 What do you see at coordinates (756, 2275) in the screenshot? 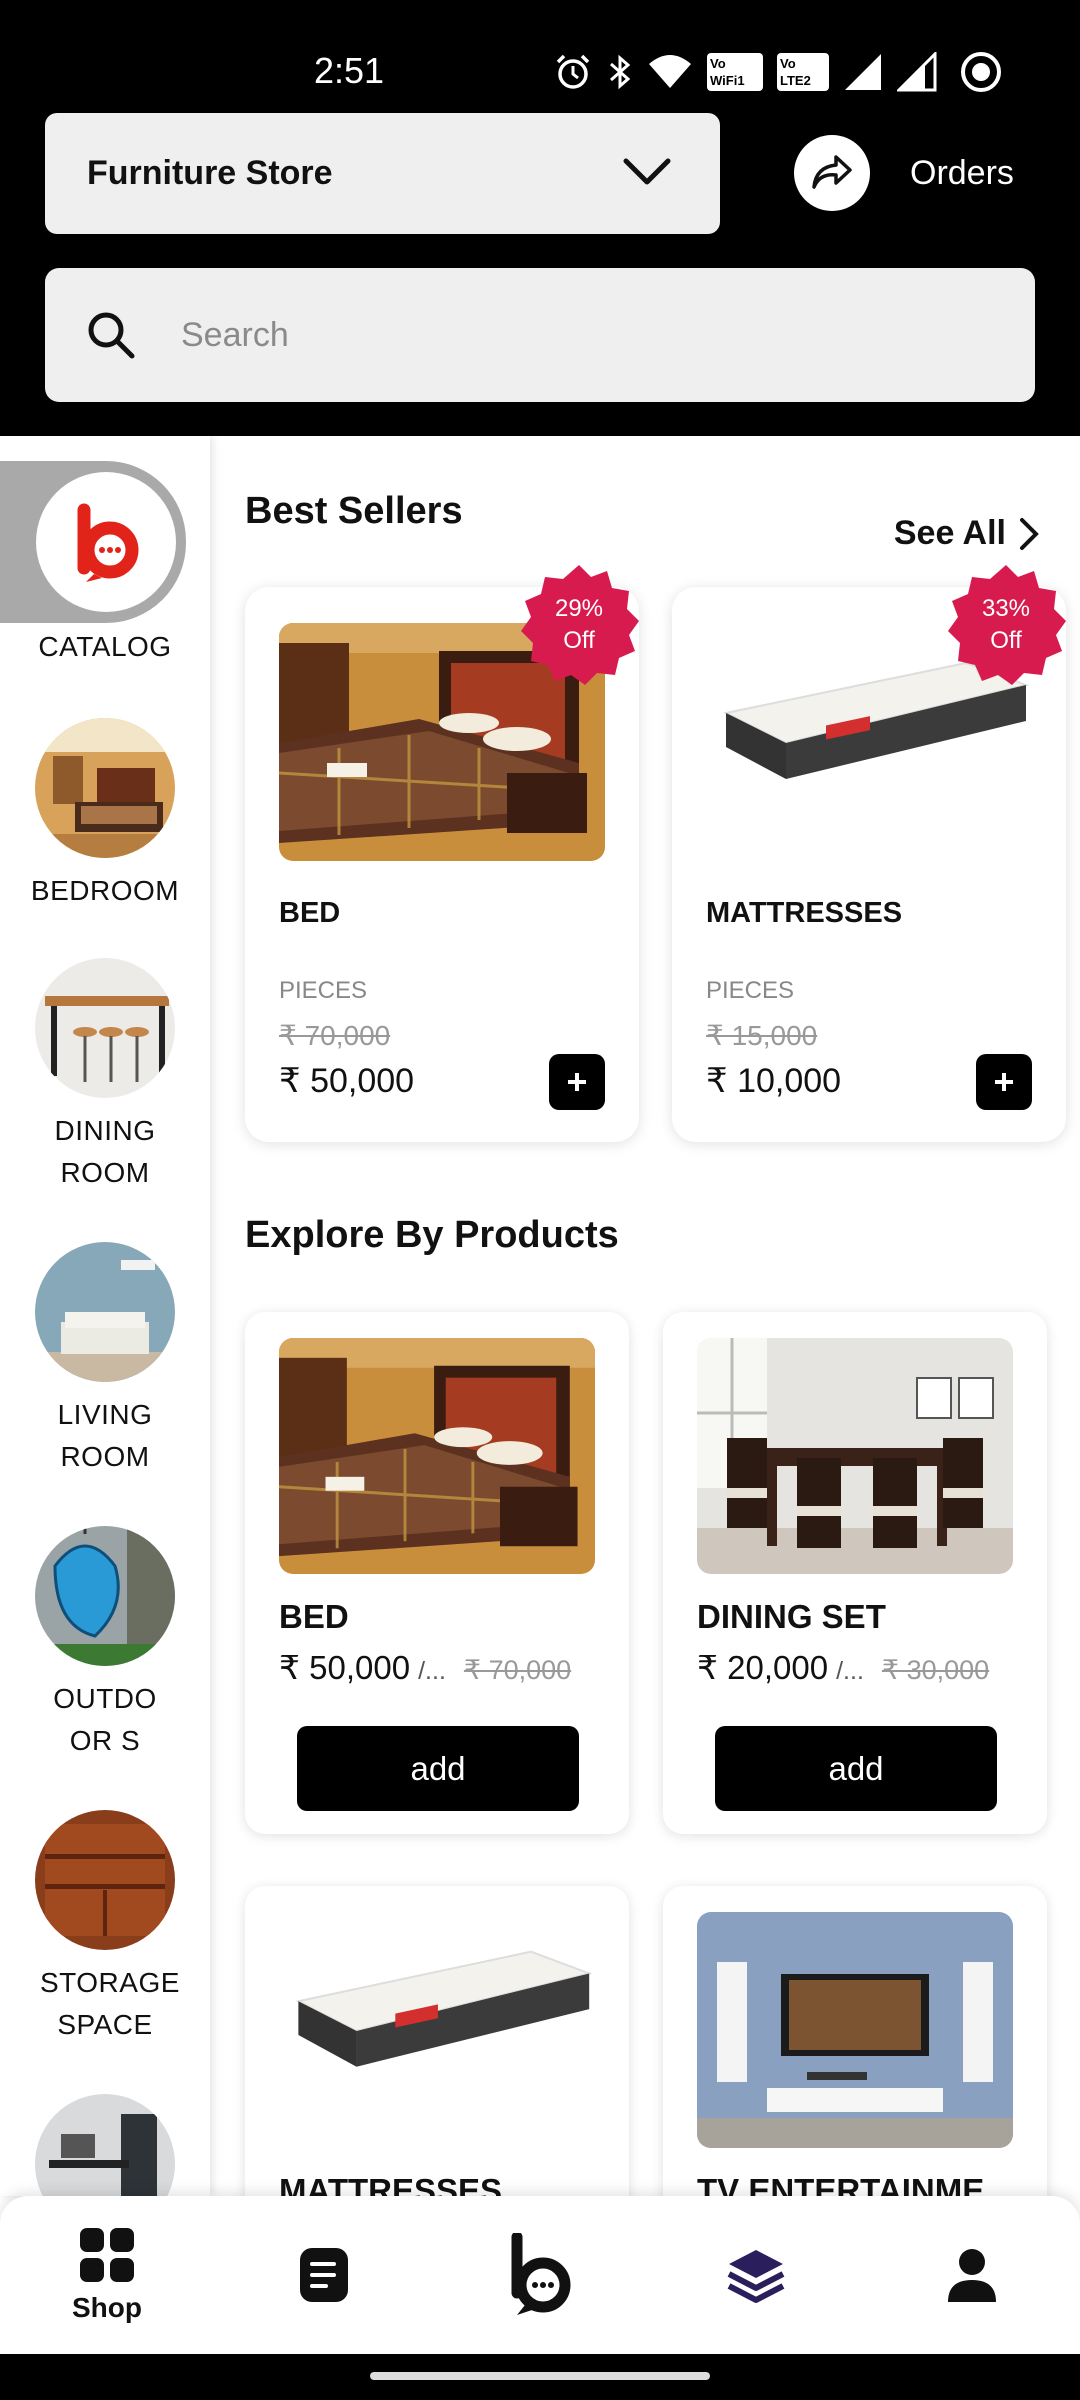
I see `nav-catalog` at bounding box center [756, 2275].